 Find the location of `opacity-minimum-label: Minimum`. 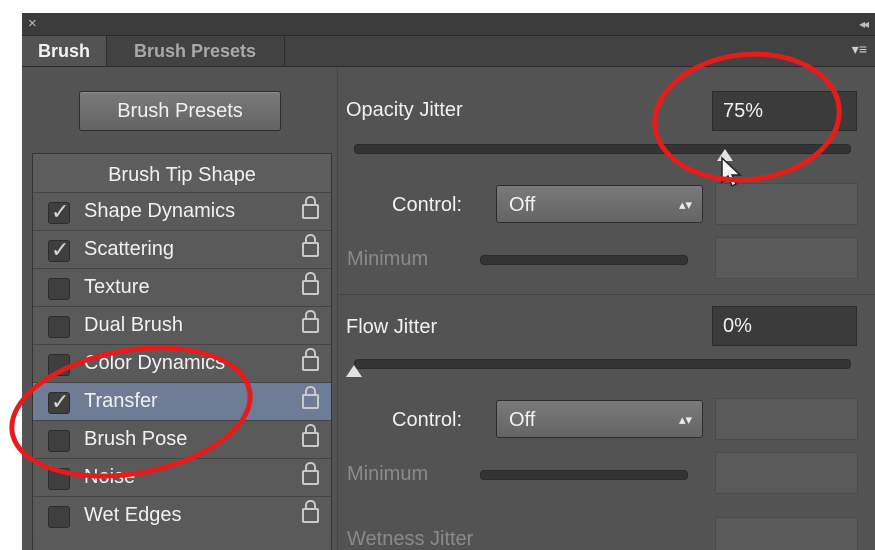

opacity-minimum-label: Minimum is located at coordinates (388, 259).